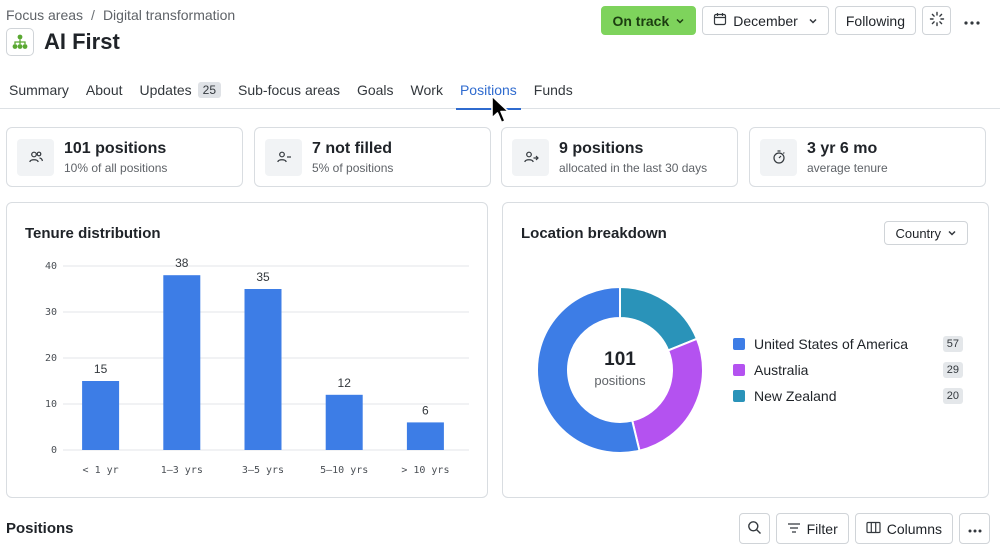  I want to click on tab-label: Sub-focus areas, so click(289, 89).